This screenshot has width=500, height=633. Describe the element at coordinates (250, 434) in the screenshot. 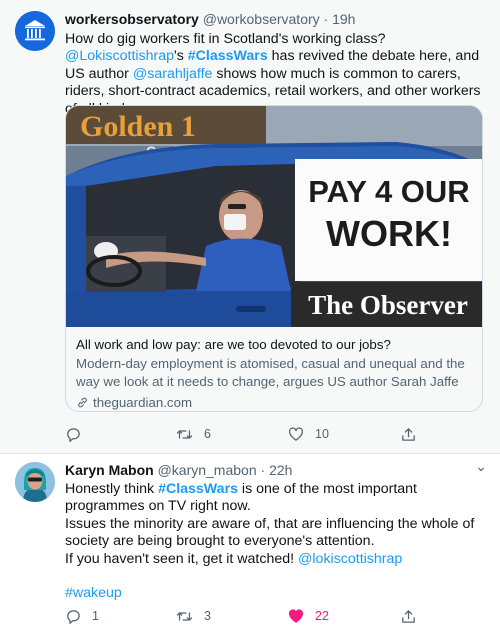

I see `tweet-actions: 6 10` at that location.